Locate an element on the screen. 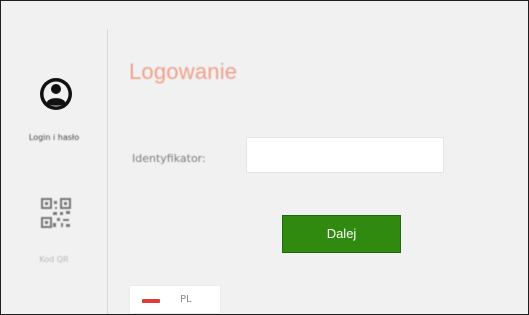 This screenshot has height=315, width=529. sidebar-item-label: Login i hasło is located at coordinates (54, 137).